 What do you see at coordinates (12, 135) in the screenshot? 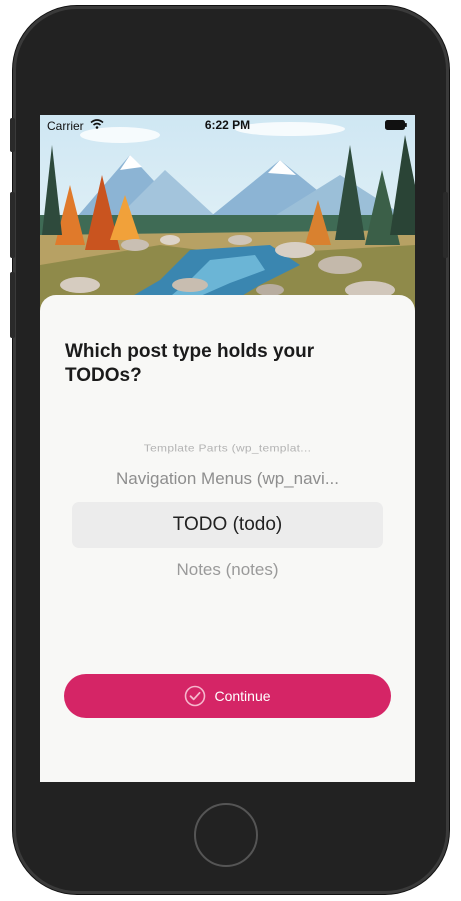
I see `mute-switch` at bounding box center [12, 135].